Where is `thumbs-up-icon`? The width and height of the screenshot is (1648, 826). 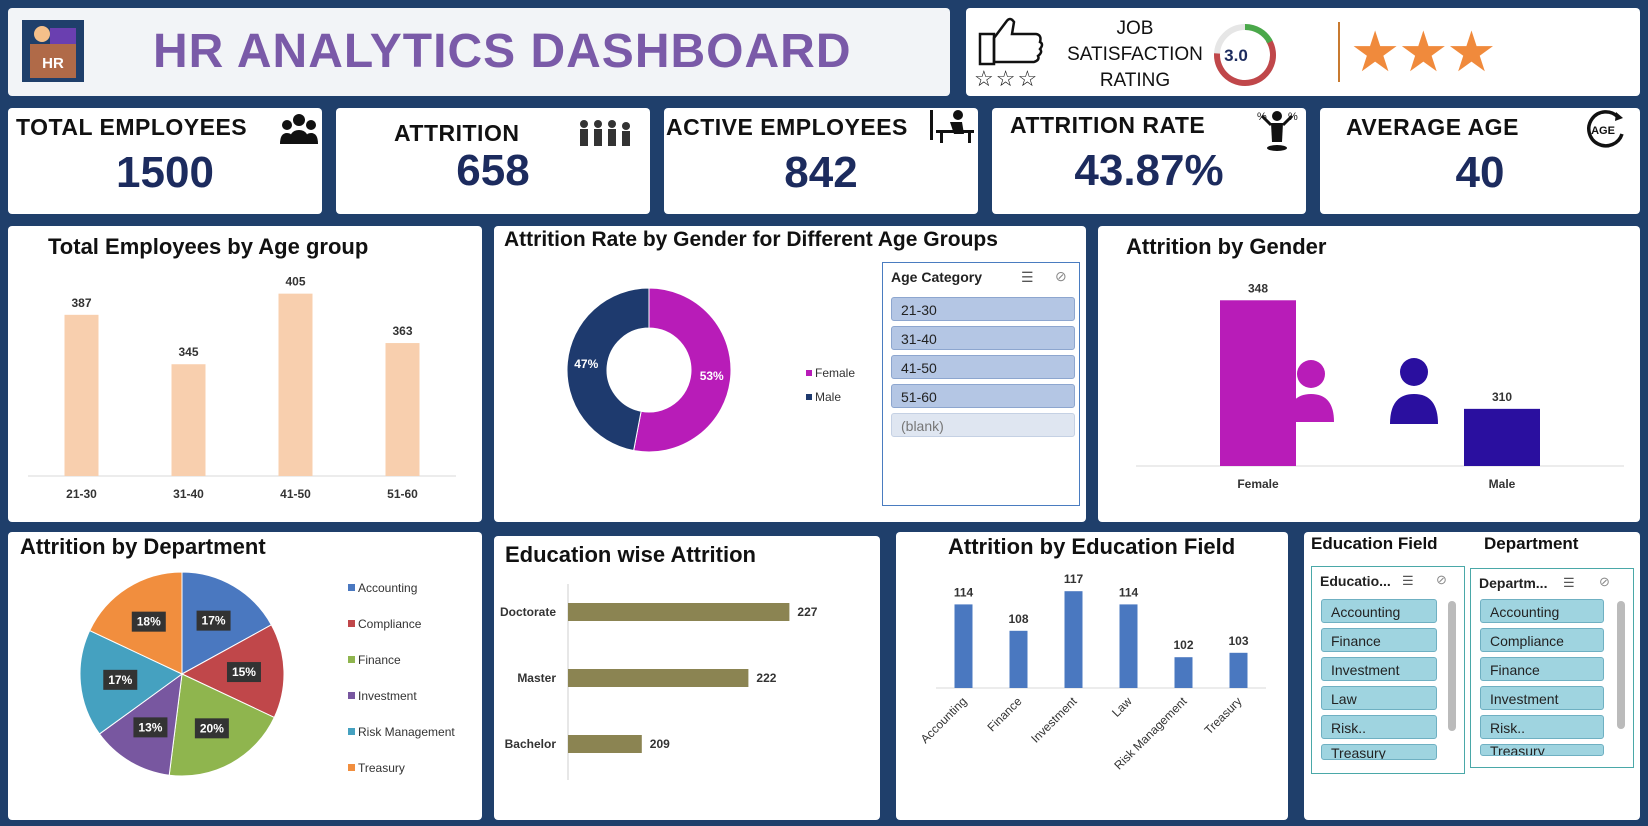
thumbs-up-icon is located at coordinates (1014, 43).